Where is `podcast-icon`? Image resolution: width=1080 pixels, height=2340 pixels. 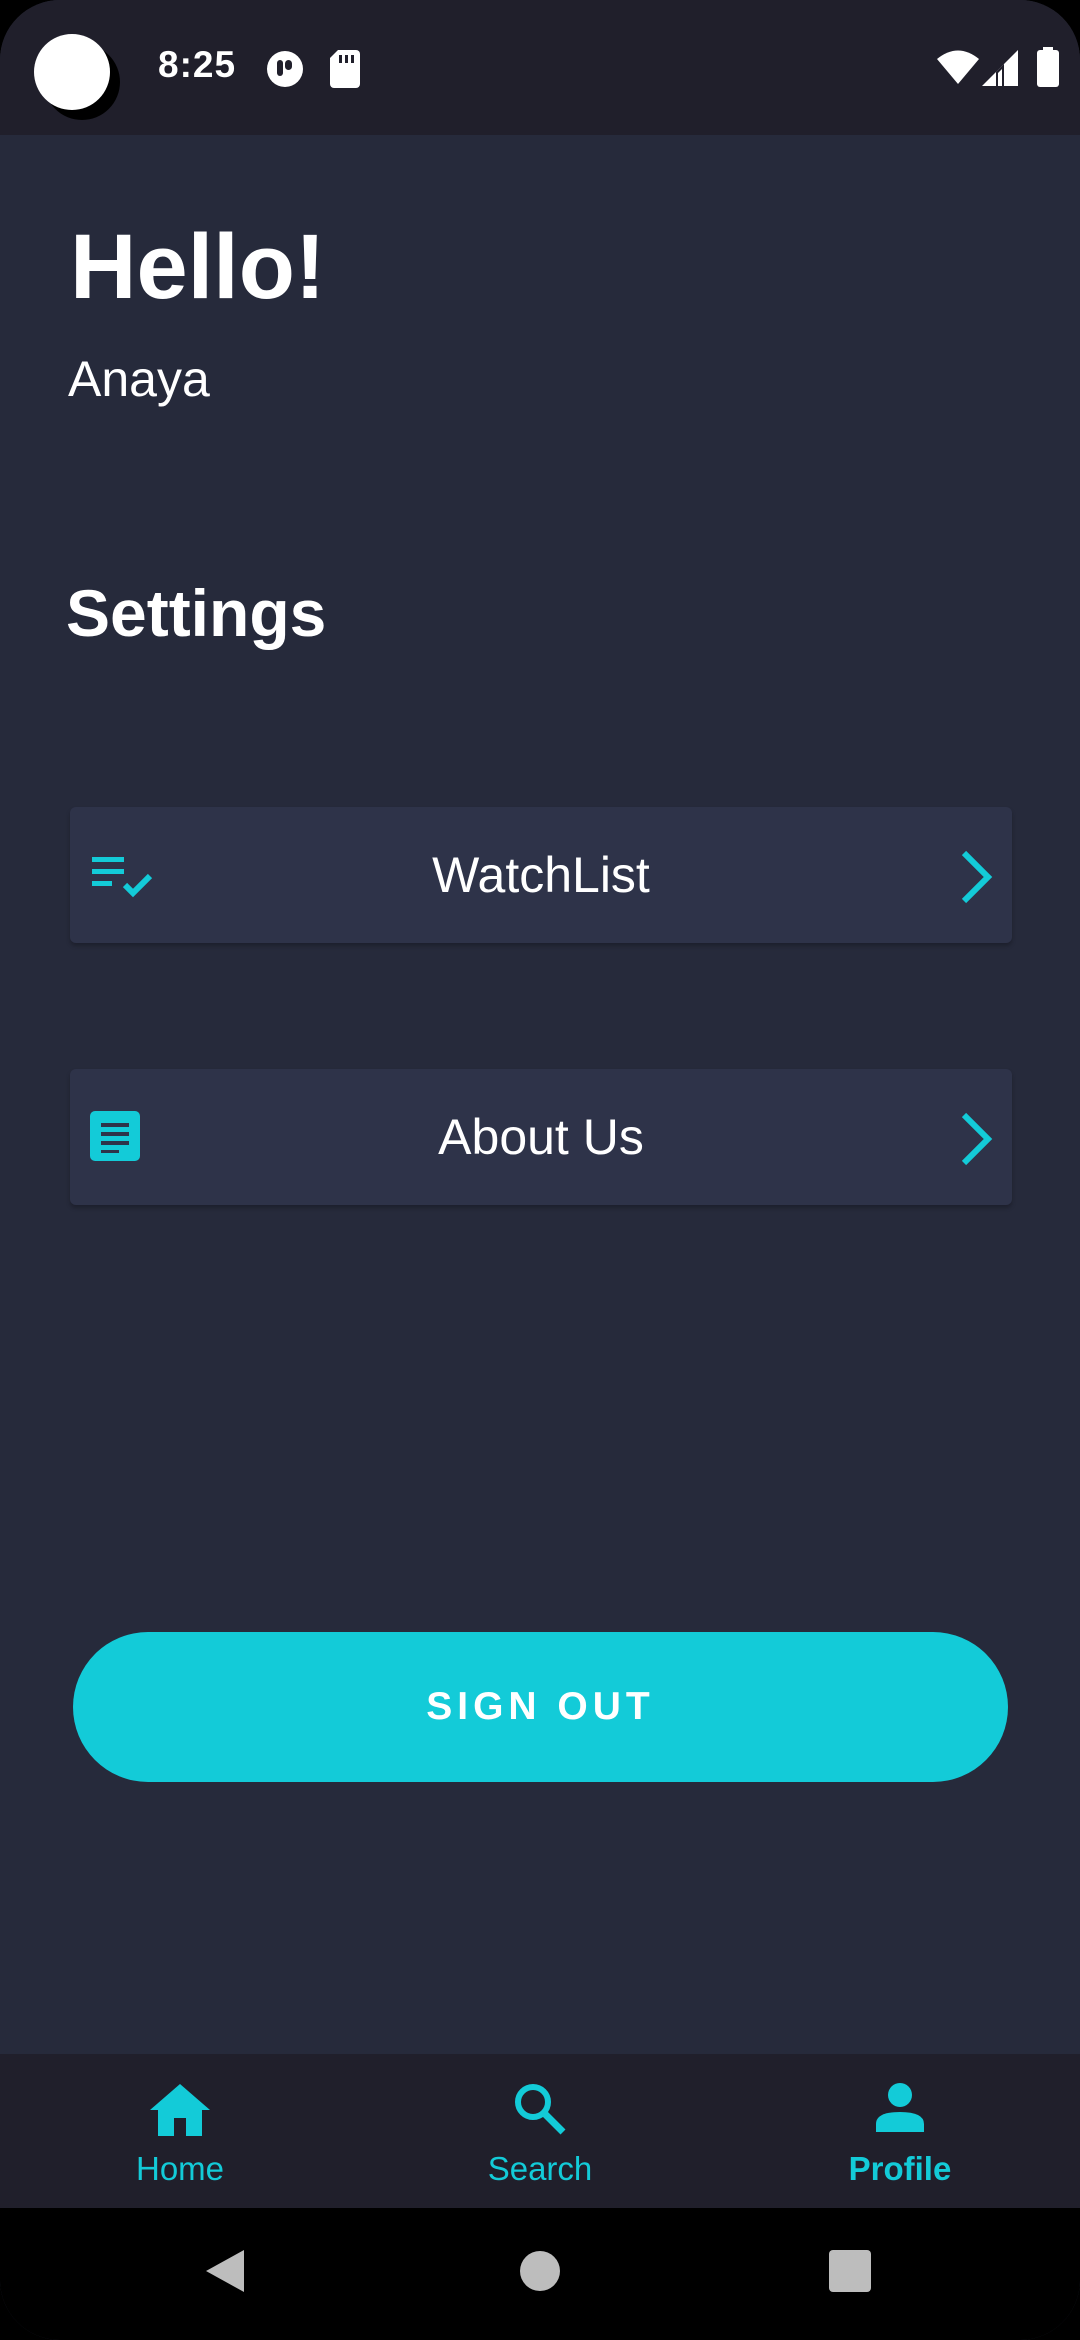 podcast-icon is located at coordinates (285, 69).